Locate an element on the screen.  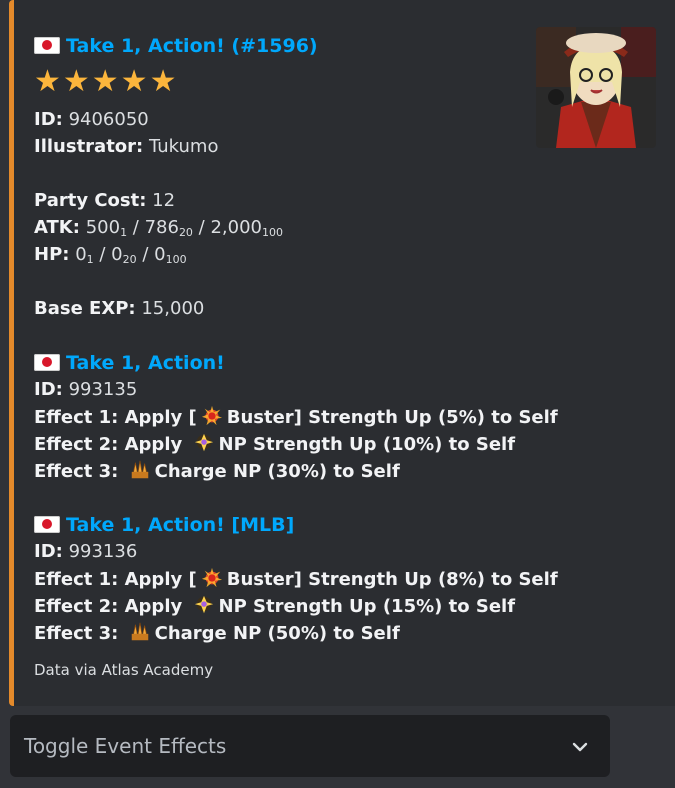
select-label: Toggle Event Effects is located at coordinates (125, 746).